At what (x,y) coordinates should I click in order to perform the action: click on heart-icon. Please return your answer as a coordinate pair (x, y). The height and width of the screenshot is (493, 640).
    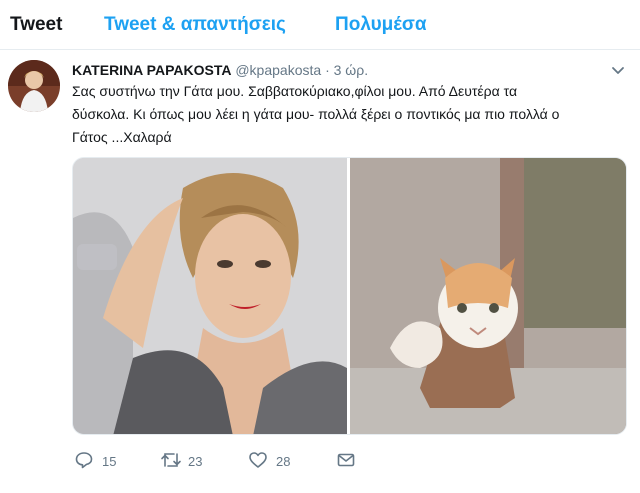
    Looking at the image, I should click on (258, 460).